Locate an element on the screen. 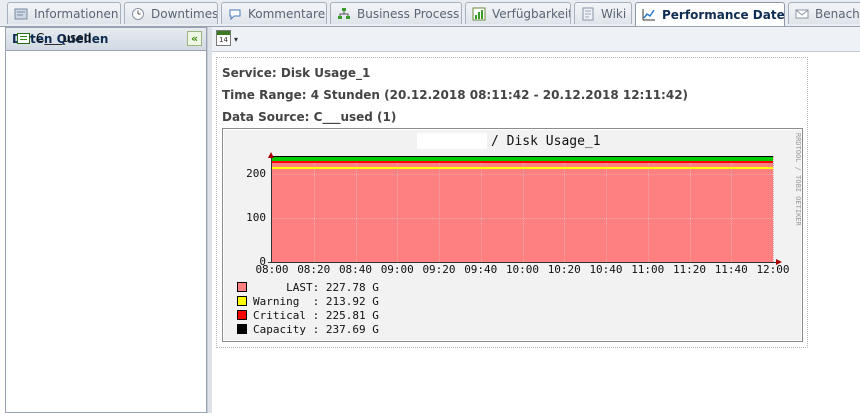 Image resolution: width=860 pixels, height=413 pixels. tab-wiki: Wiki is located at coordinates (603, 13).